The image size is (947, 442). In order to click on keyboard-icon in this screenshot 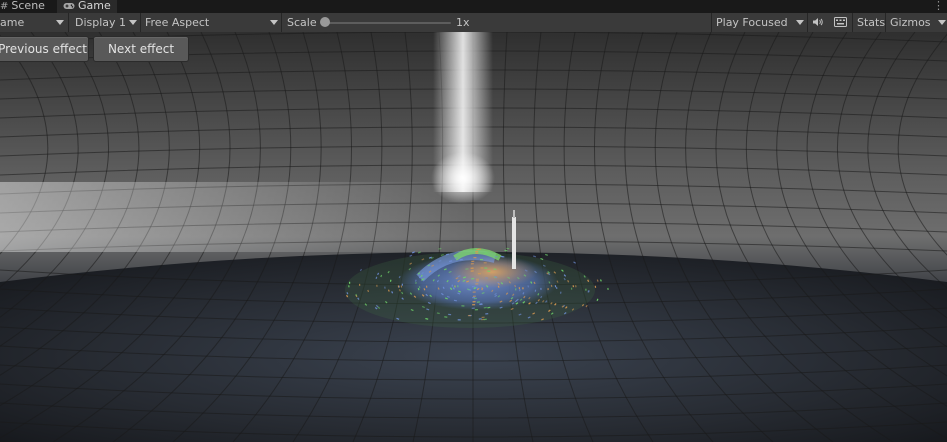, I will do `click(840, 22)`.